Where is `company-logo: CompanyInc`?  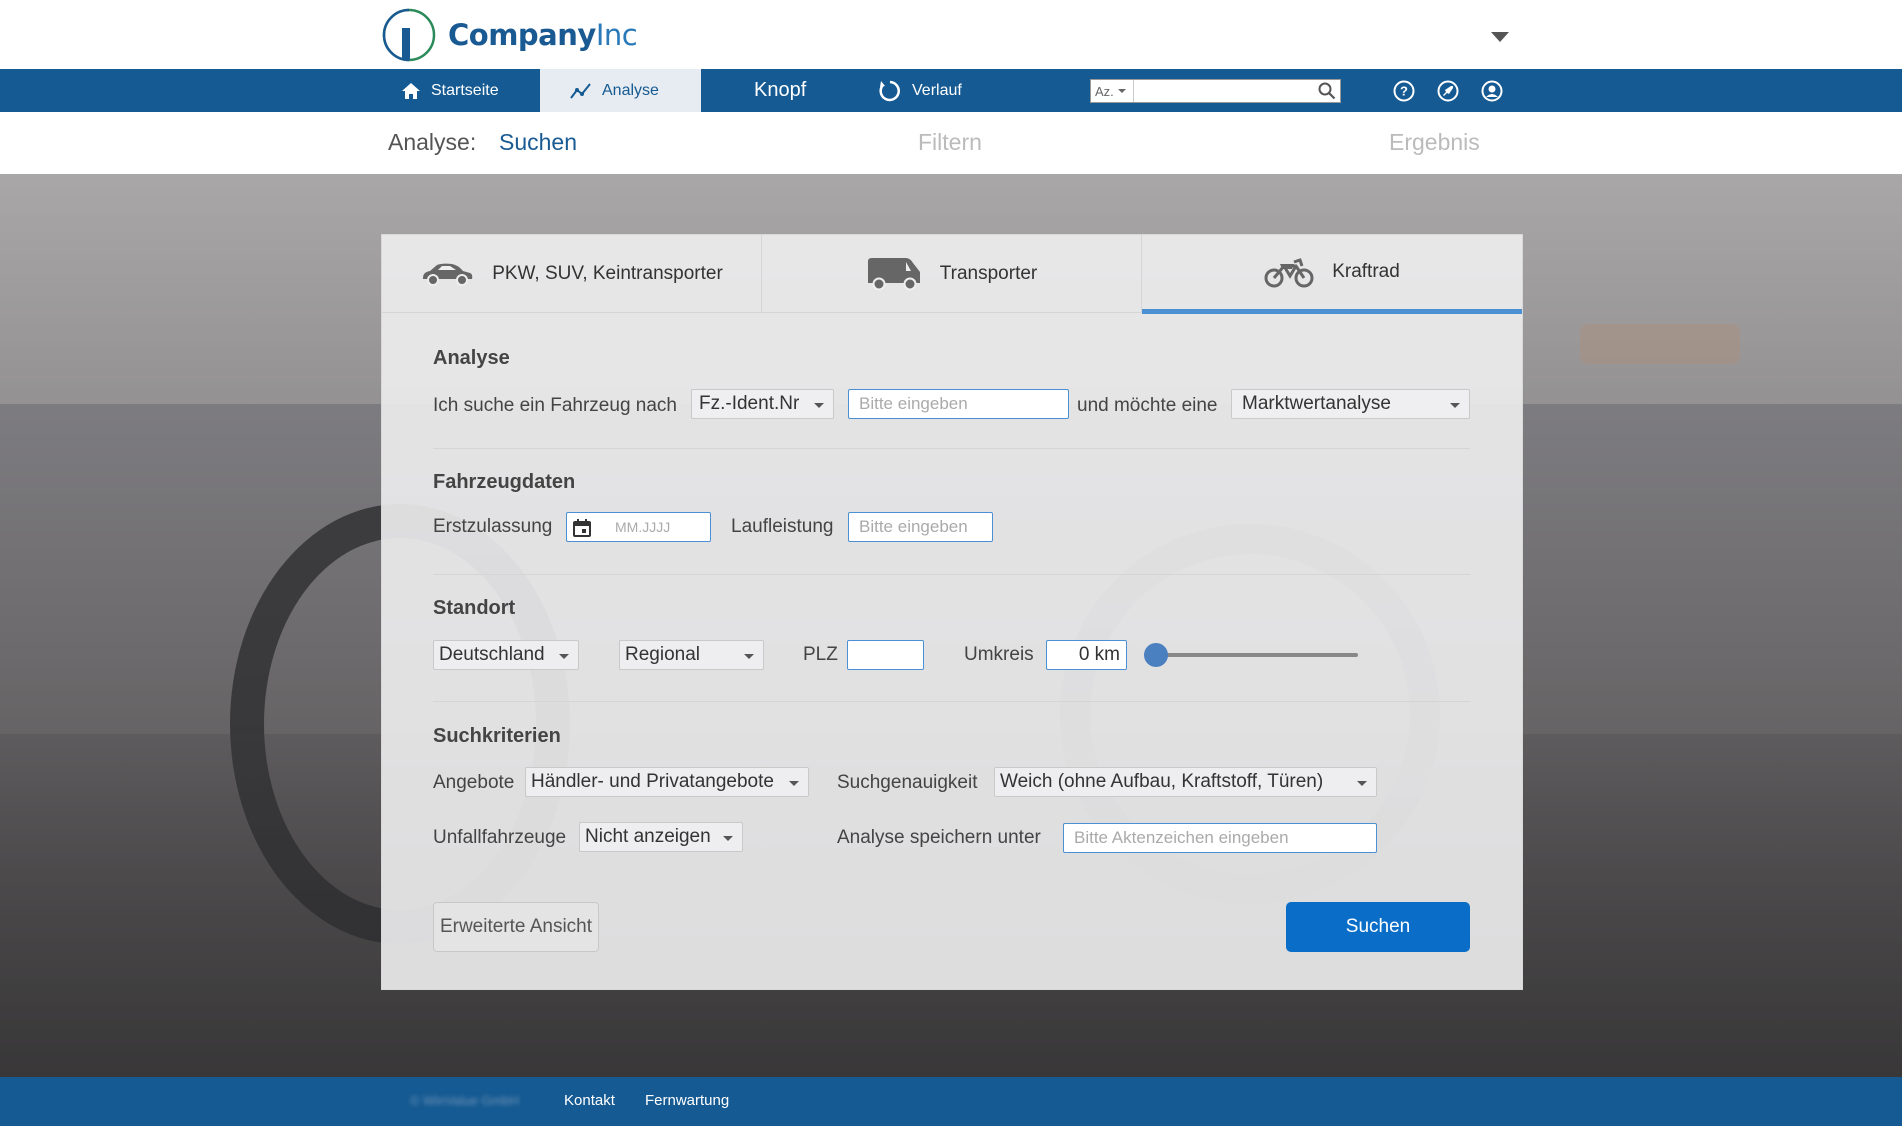 company-logo: CompanyInc is located at coordinates (510, 35).